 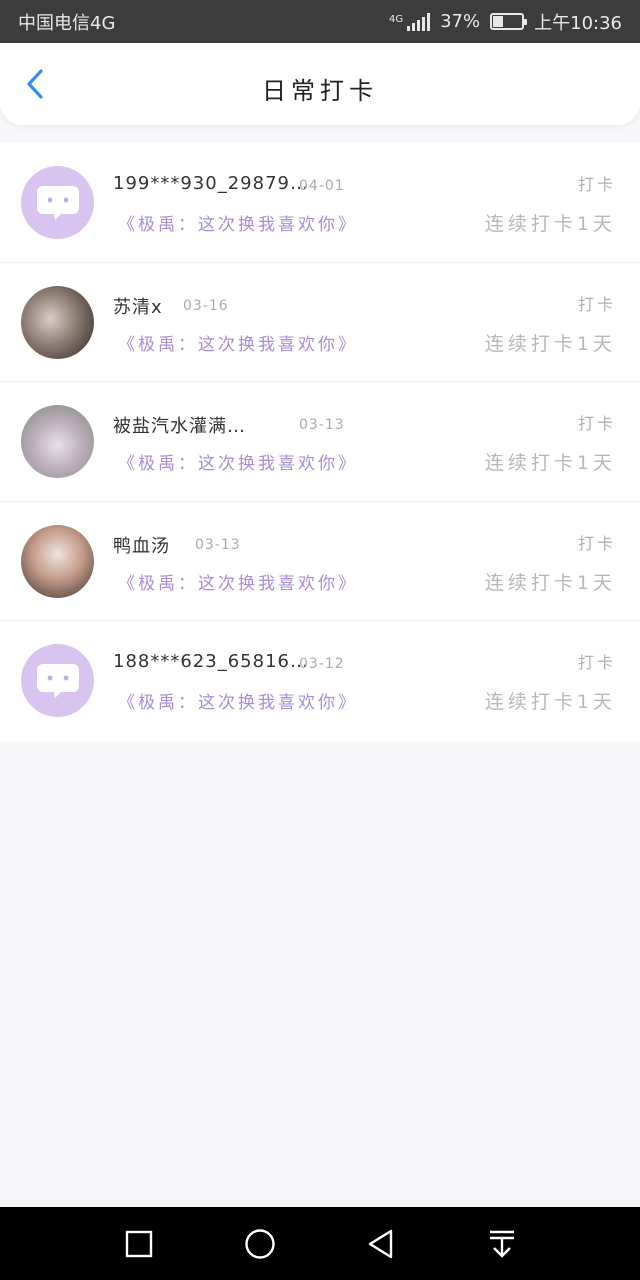 I want to click on pull-down-icon, so click(x=501, y=1244).